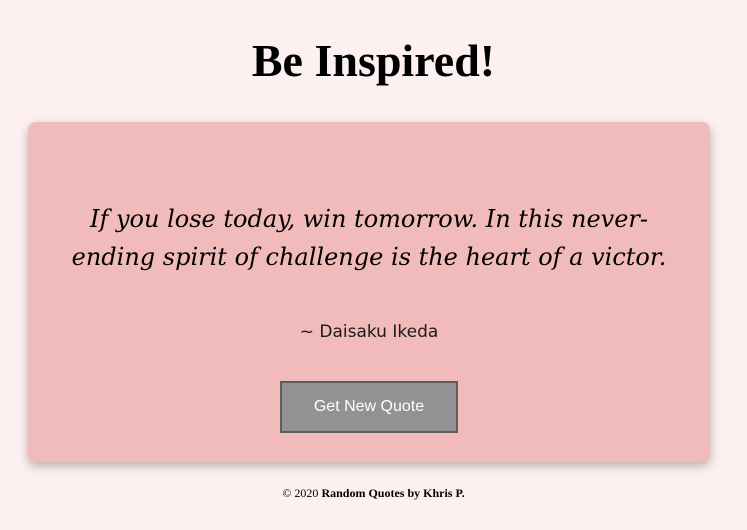 This screenshot has height=530, width=747. What do you see at coordinates (393, 493) in the screenshot?
I see `footer-credit: Random Quotes by Khris P.` at bounding box center [393, 493].